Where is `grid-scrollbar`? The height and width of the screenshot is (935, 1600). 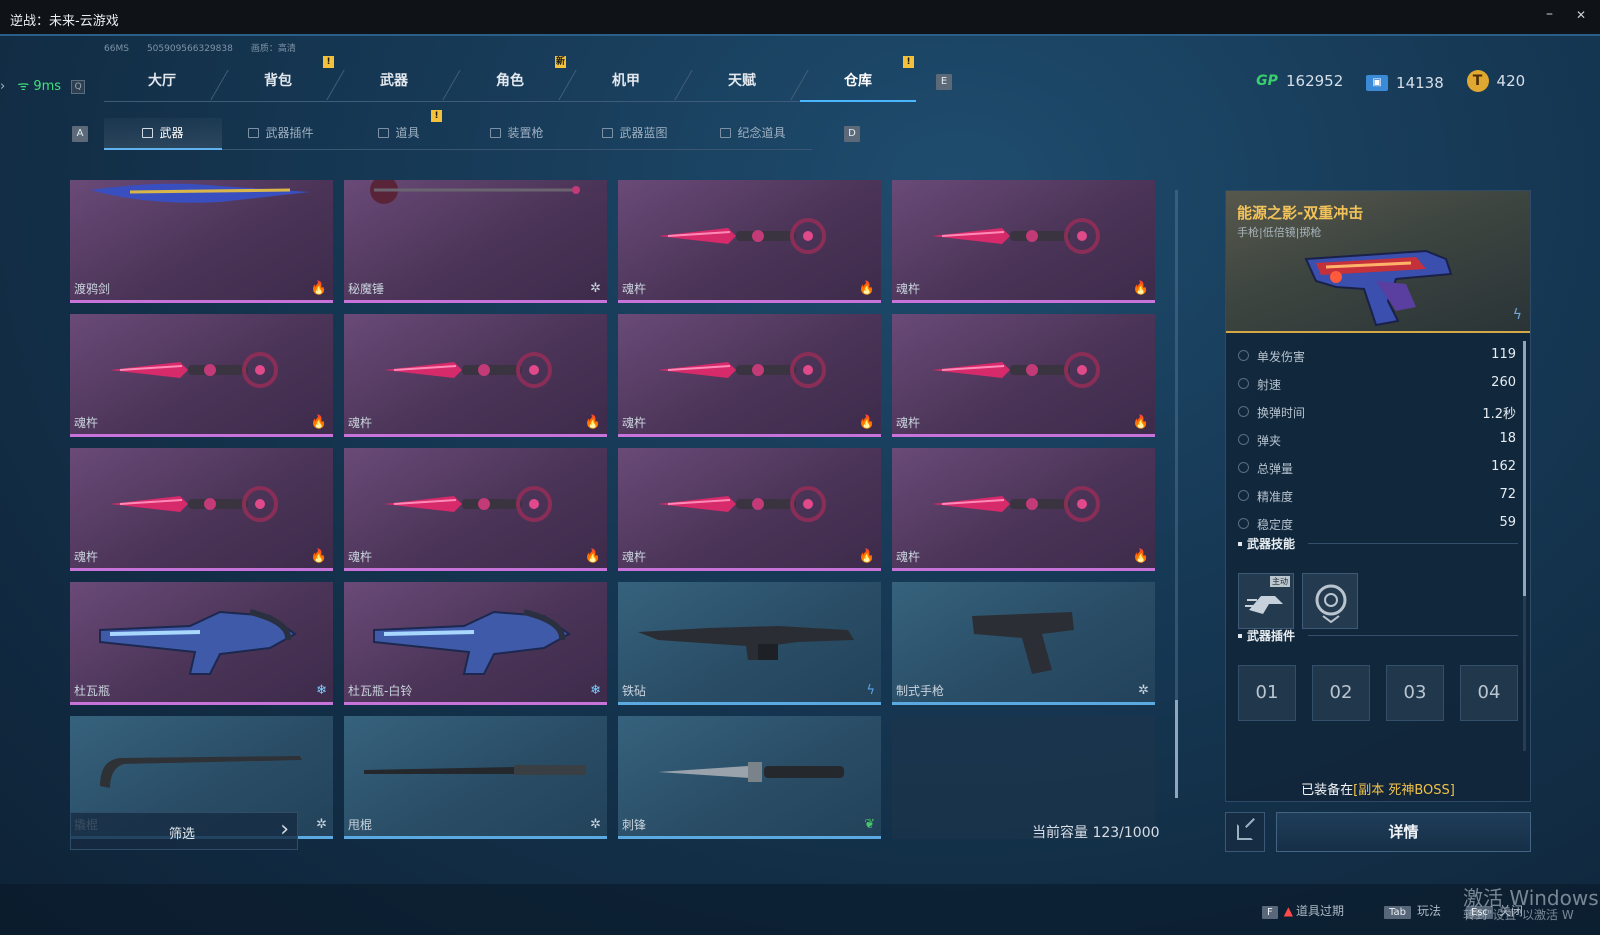 grid-scrollbar is located at coordinates (1176, 494).